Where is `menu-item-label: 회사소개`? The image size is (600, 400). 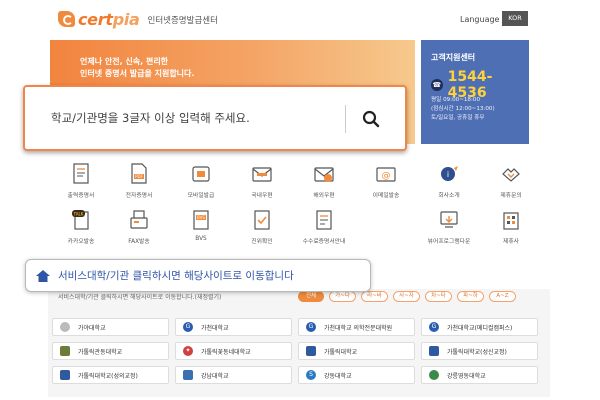
menu-item-label: 회사소개 is located at coordinates (449, 196).